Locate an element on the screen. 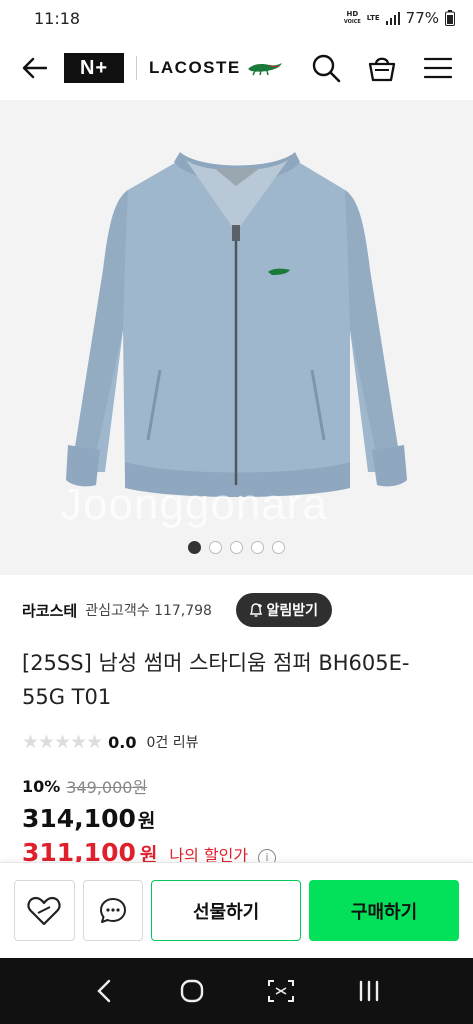 The image size is (473, 1024). crocodile-icon is located at coordinates (264, 69).